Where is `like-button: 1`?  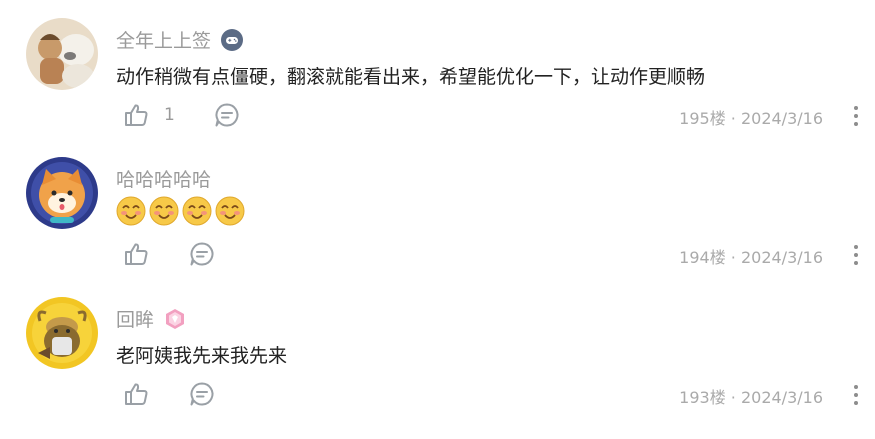 like-button: 1 is located at coordinates (148, 115).